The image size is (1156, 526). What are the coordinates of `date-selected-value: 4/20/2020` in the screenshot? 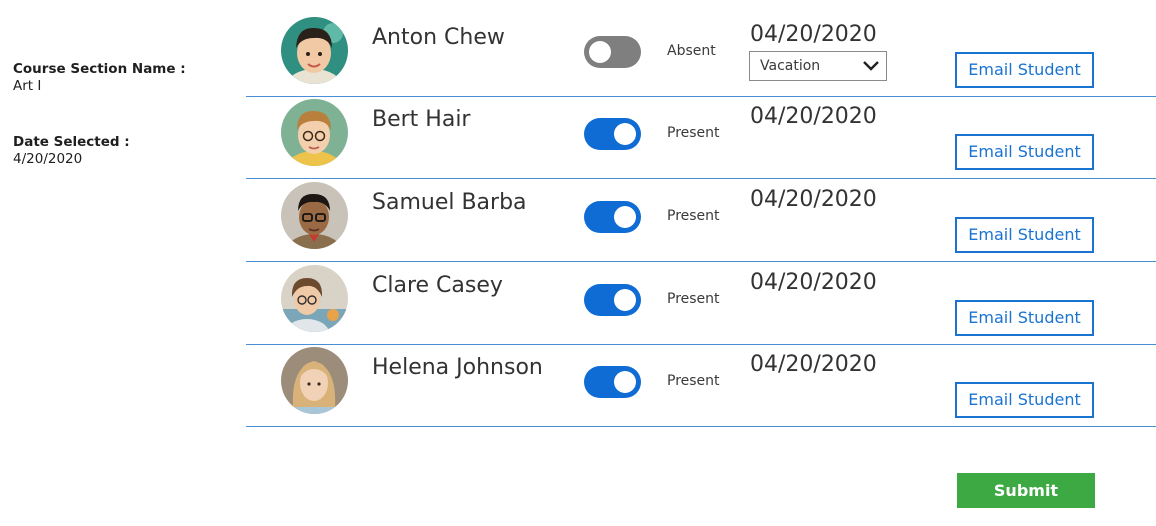 It's located at (48, 159).